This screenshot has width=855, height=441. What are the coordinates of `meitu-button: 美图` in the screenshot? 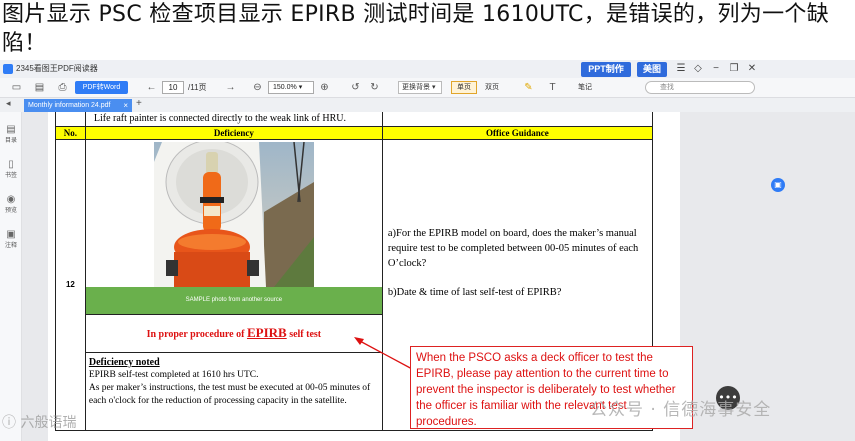 It's located at (652, 69).